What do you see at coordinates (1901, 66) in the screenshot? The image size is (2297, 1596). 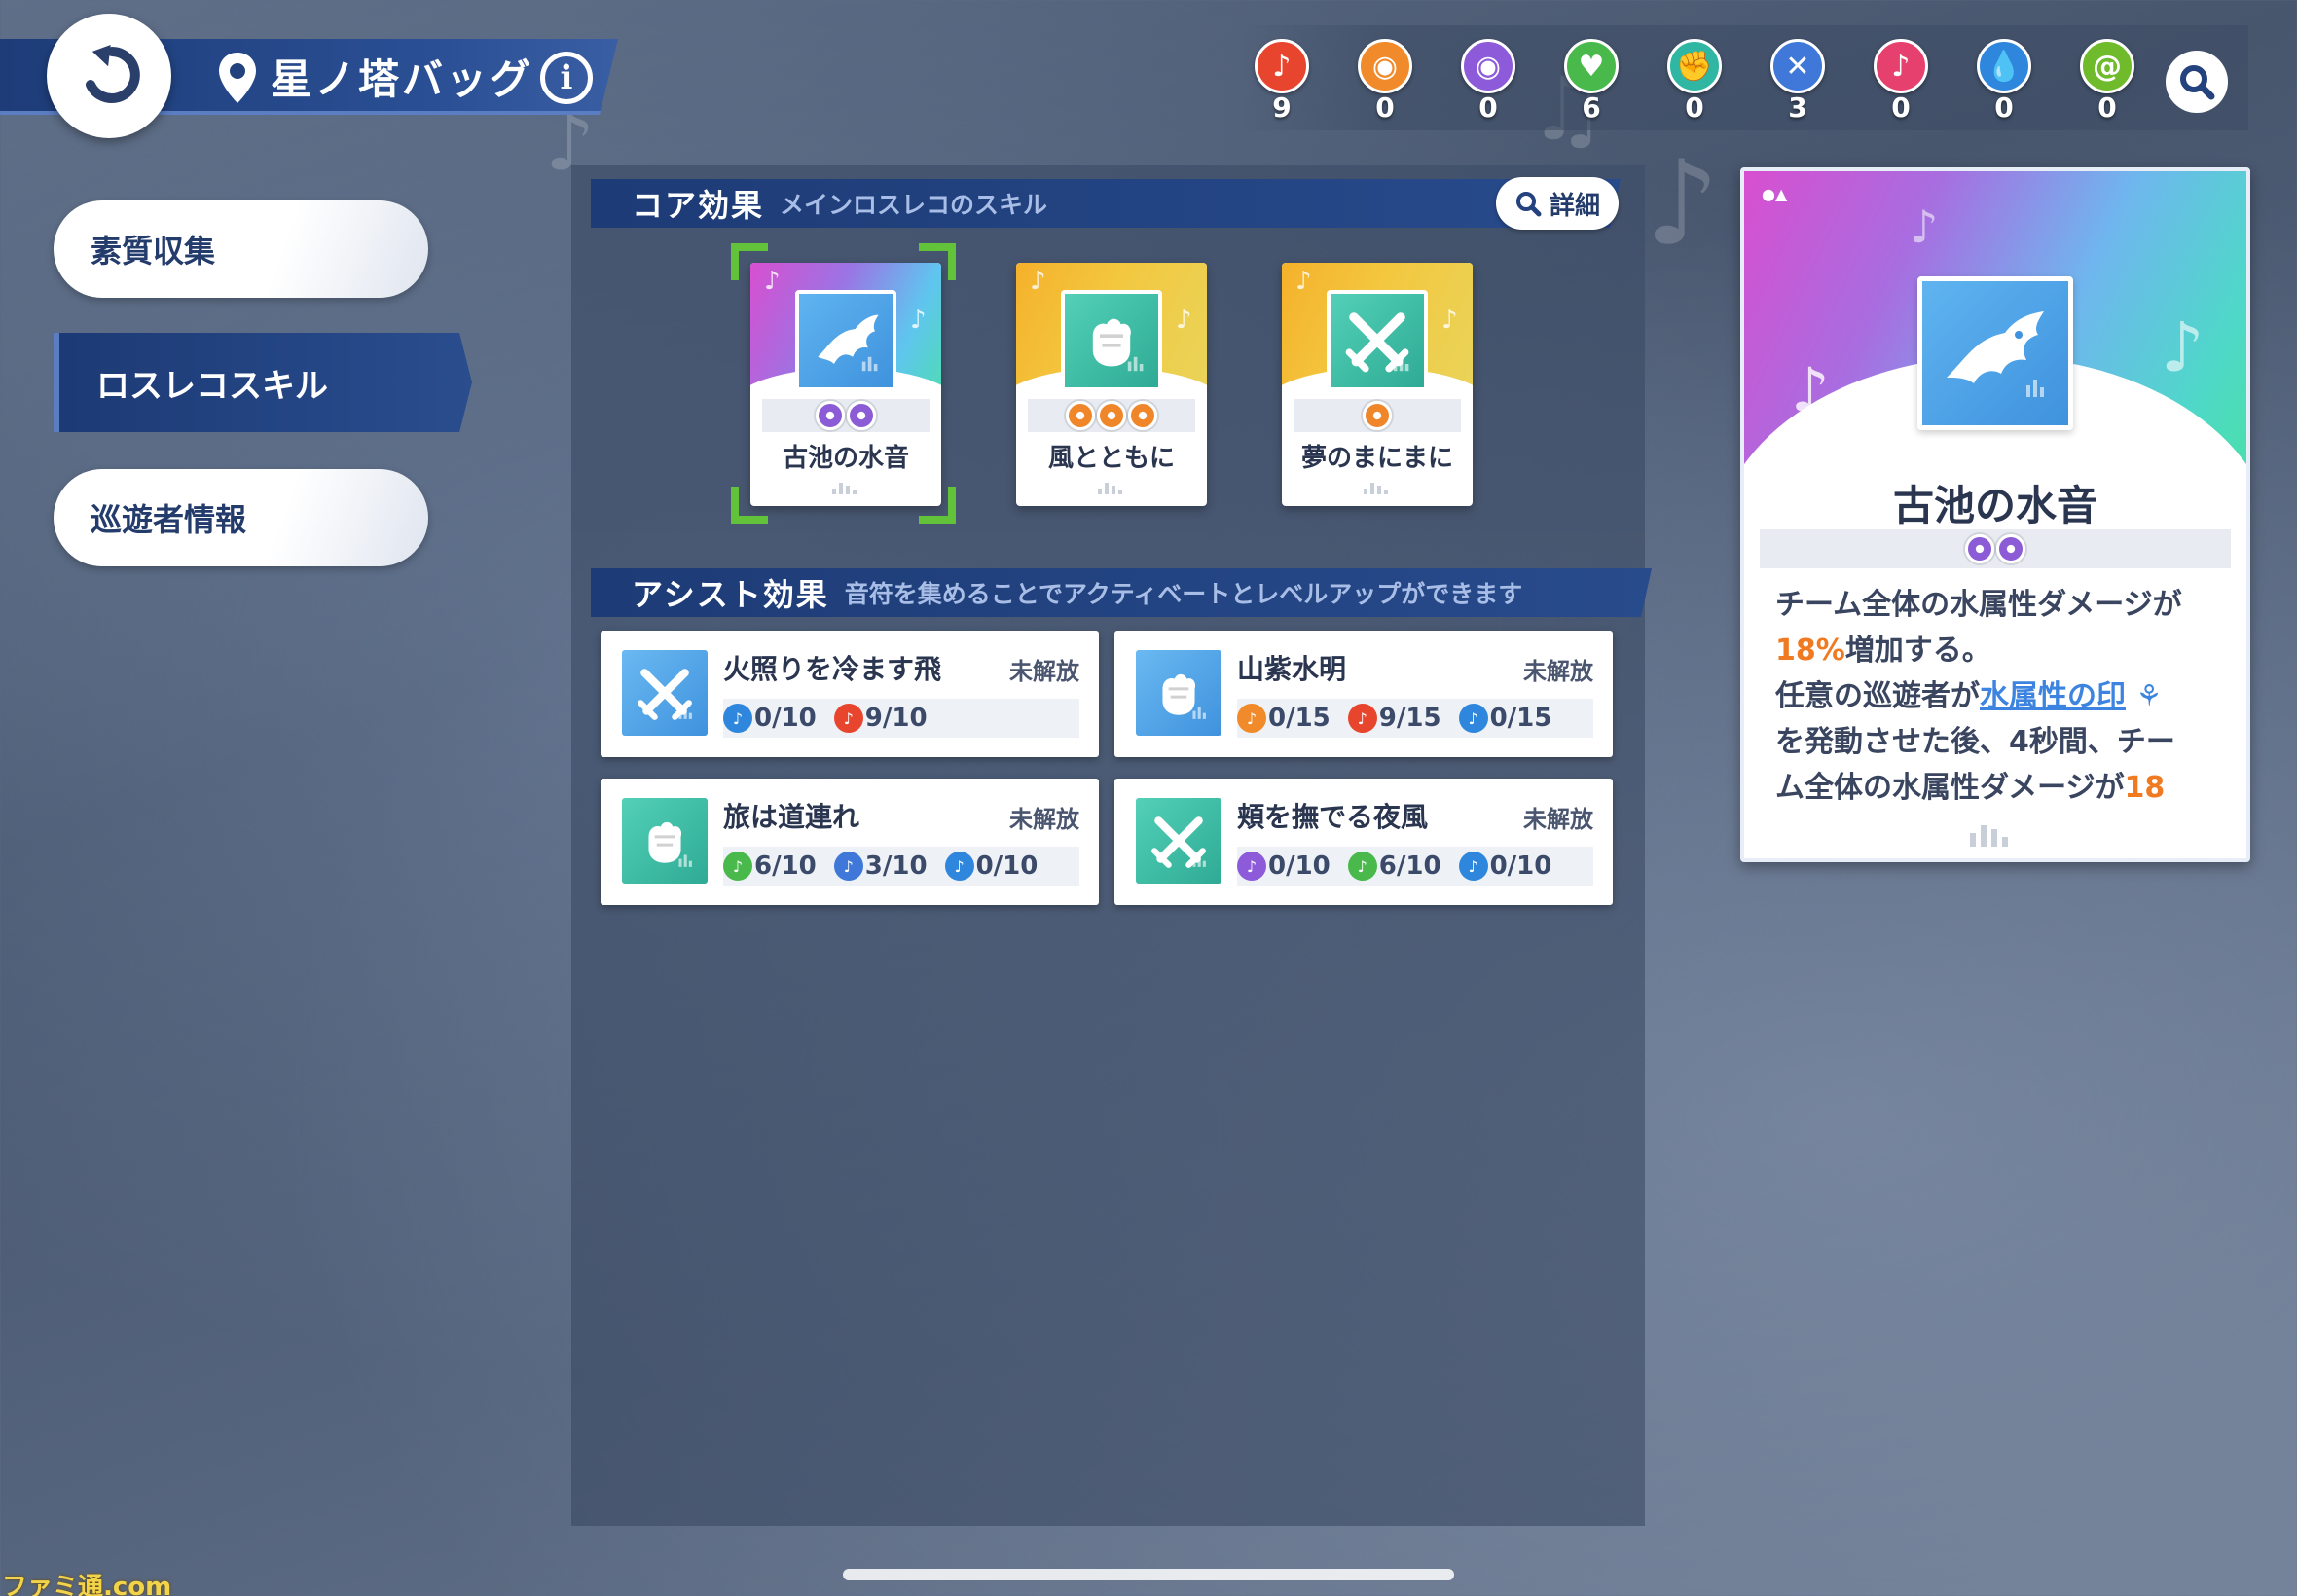 I see `pink-flame-note-icon: ♪` at bounding box center [1901, 66].